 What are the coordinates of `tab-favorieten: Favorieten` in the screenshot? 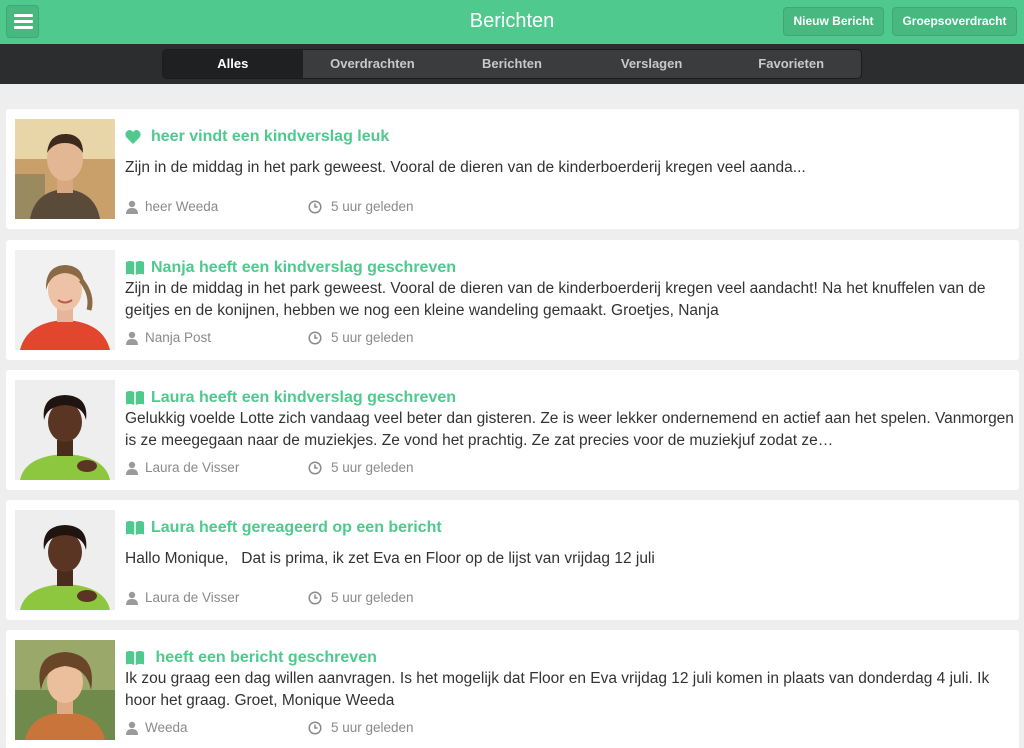 It's located at (791, 64).